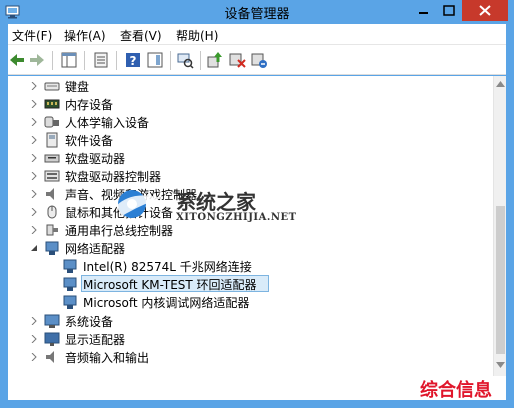  I want to click on tree-item-label: 键盘, so click(77, 87).